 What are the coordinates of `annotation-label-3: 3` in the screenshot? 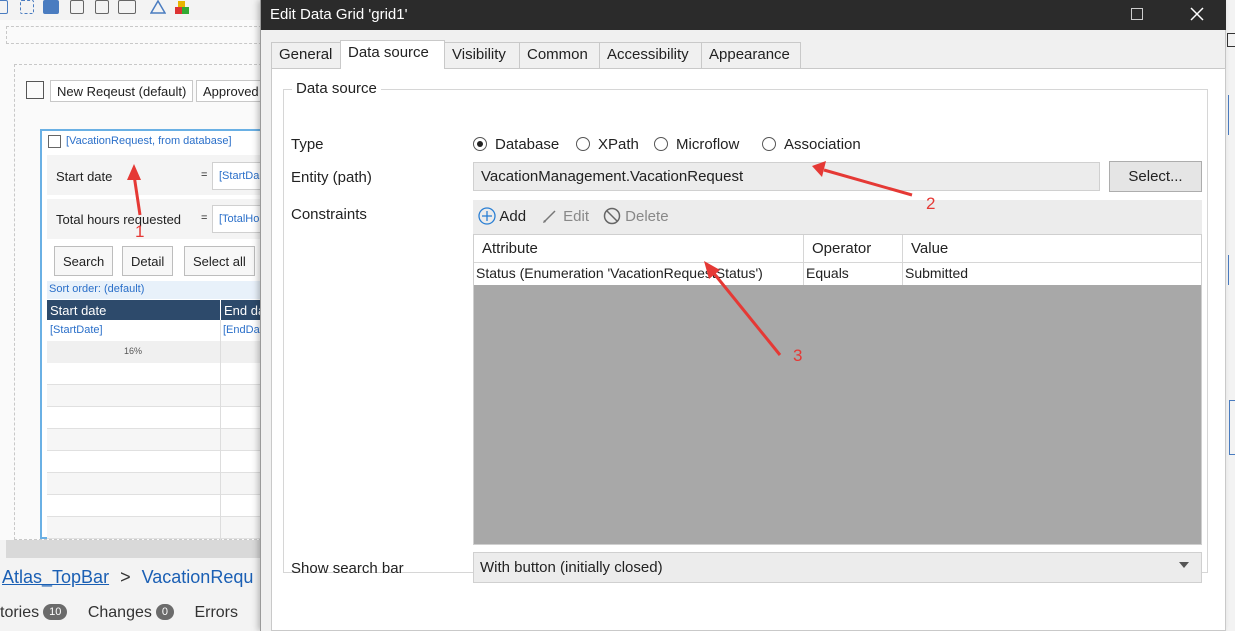 It's located at (798, 355).